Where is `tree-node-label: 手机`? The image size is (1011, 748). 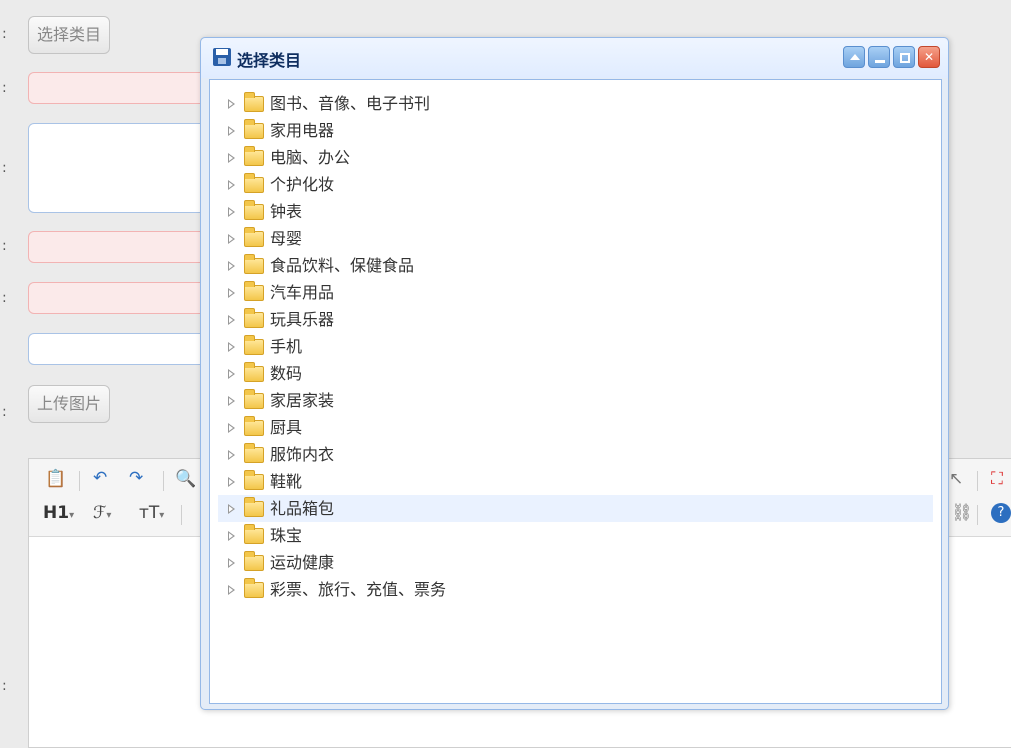 tree-node-label: 手机 is located at coordinates (286, 346).